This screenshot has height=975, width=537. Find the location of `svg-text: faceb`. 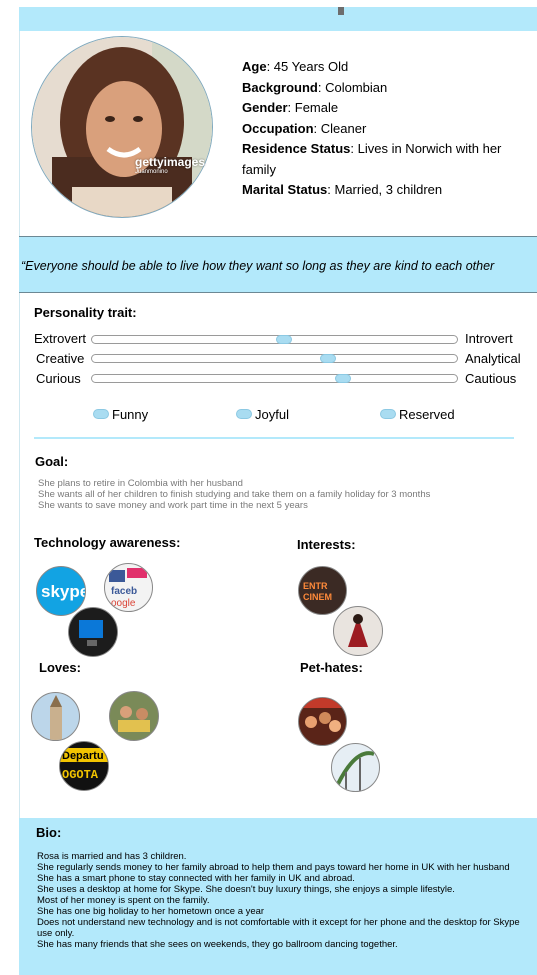

svg-text: faceb is located at coordinates (124, 591).